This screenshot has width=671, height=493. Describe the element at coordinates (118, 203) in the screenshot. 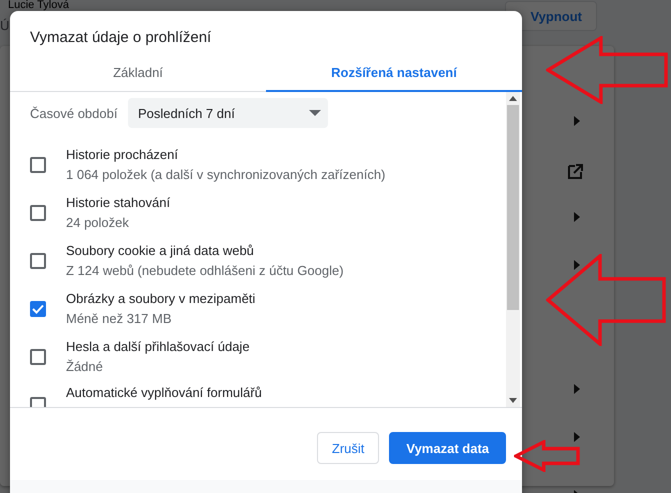

I see `option-title: Historie stahování` at that location.